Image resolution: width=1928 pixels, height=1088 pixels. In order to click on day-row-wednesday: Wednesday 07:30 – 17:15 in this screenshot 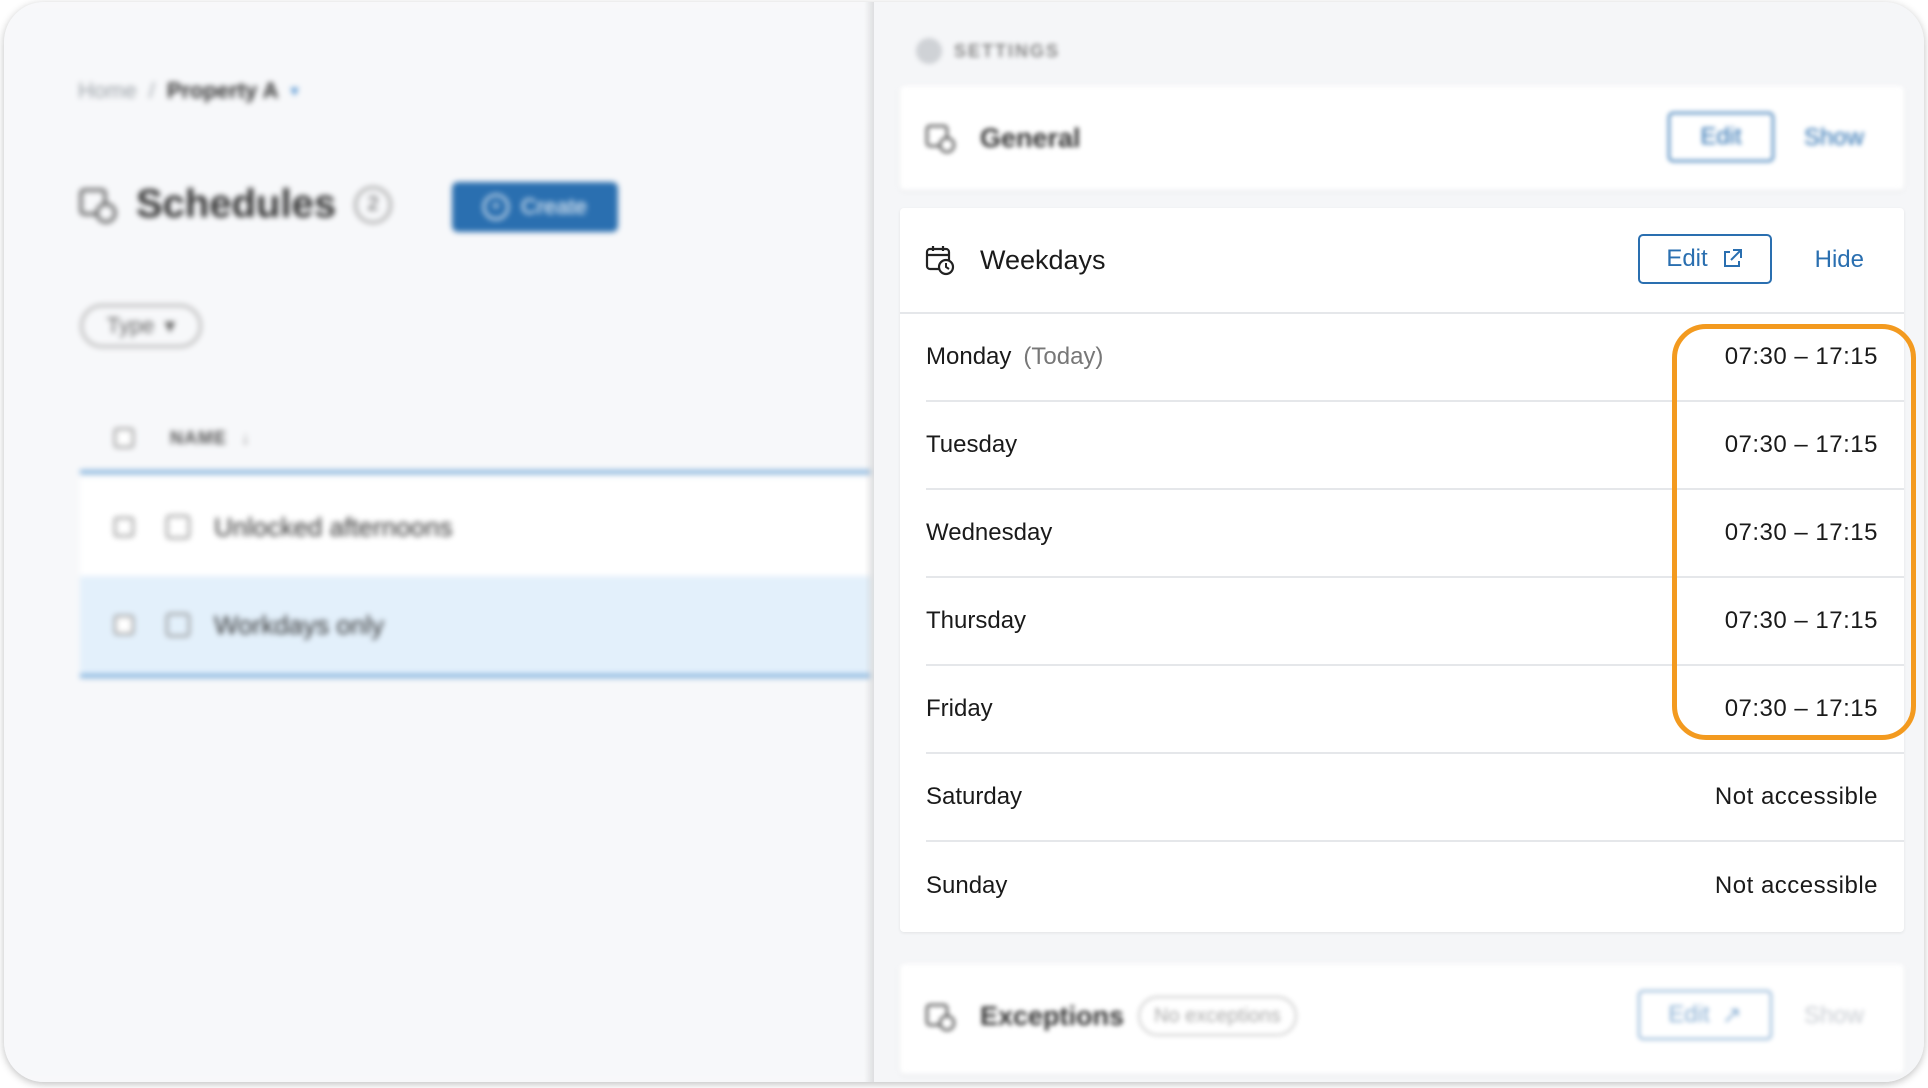, I will do `click(1415, 534)`.